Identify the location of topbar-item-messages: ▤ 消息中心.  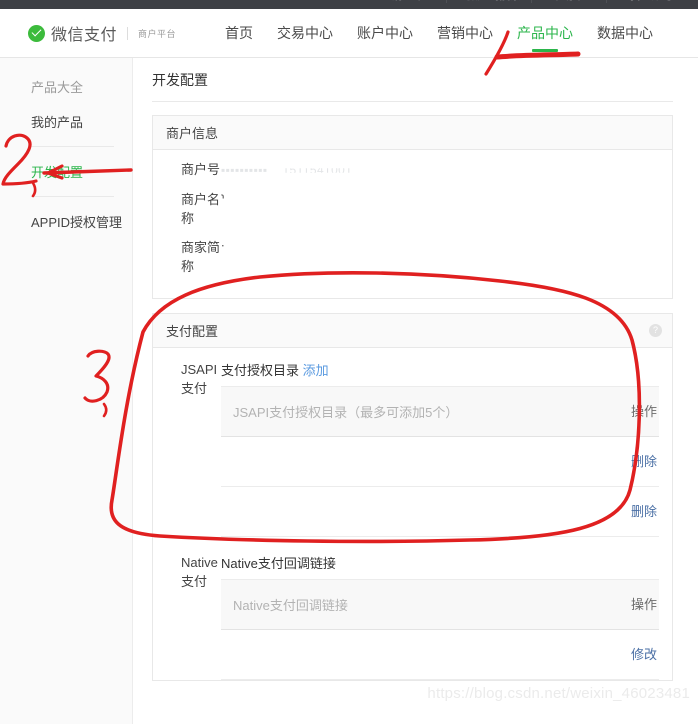
(407, 1).